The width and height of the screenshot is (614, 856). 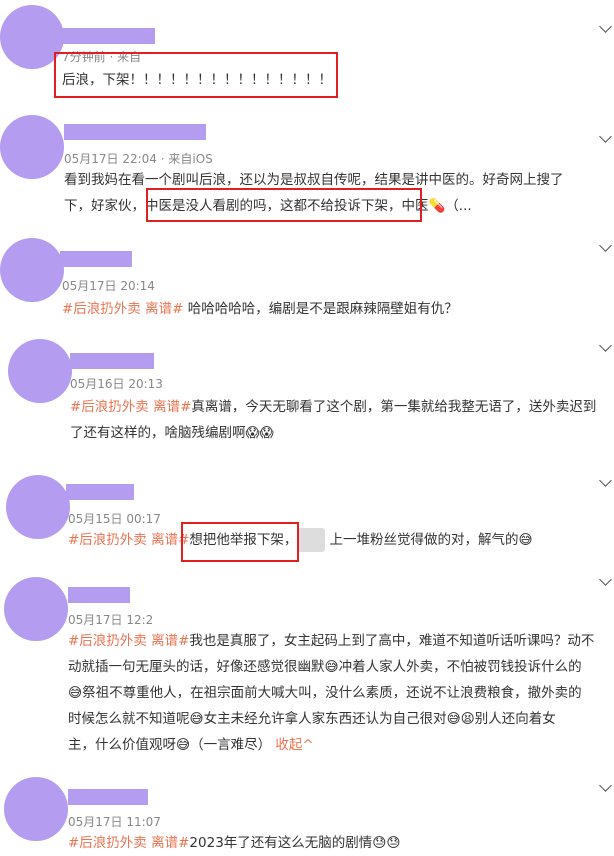 What do you see at coordinates (325, 667) in the screenshot?
I see `comment-text-line2: 动就插一句无厘头的话，好像还感觉很幽默😅冲着人家人外卖，不怕被罚钱投诉什么的` at bounding box center [325, 667].